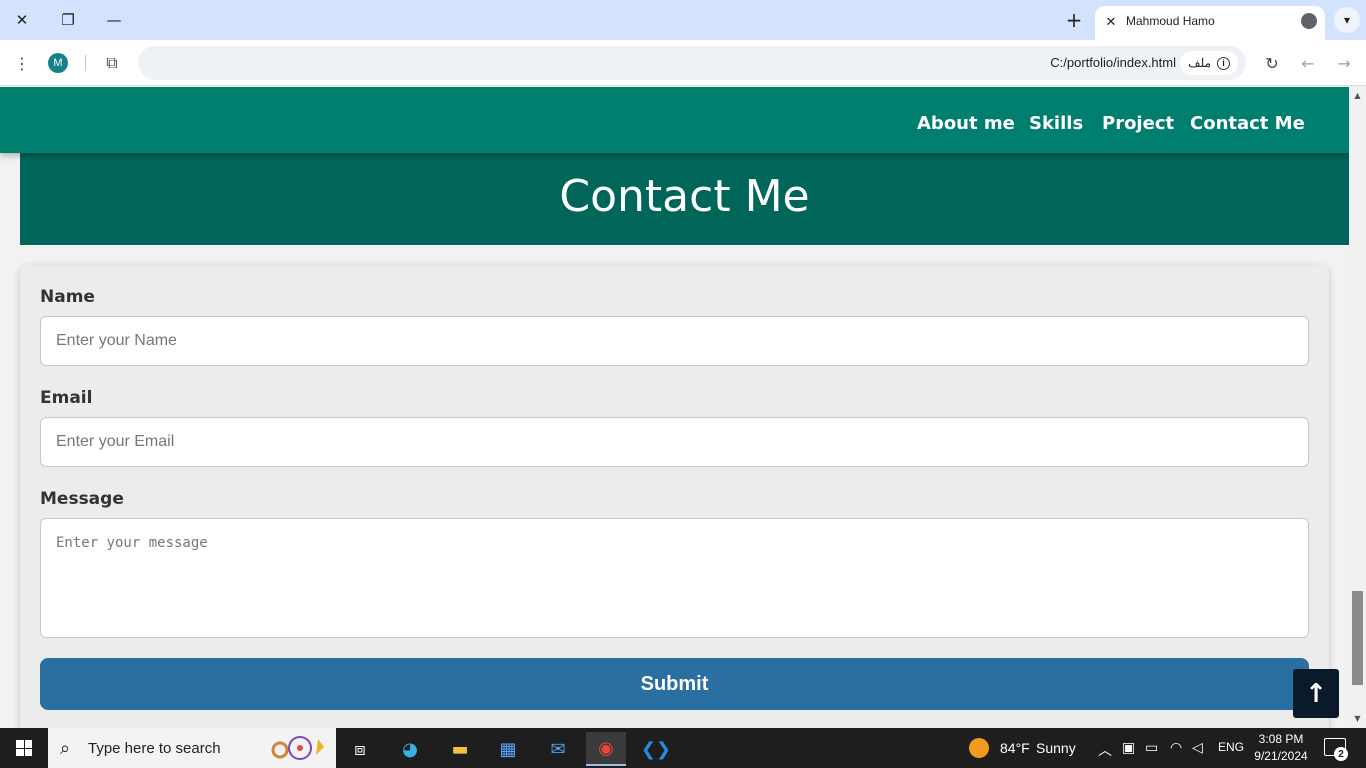 This screenshot has height=768, width=1366. What do you see at coordinates (1281, 756) in the screenshot?
I see `clock-date: 9/21/2024` at bounding box center [1281, 756].